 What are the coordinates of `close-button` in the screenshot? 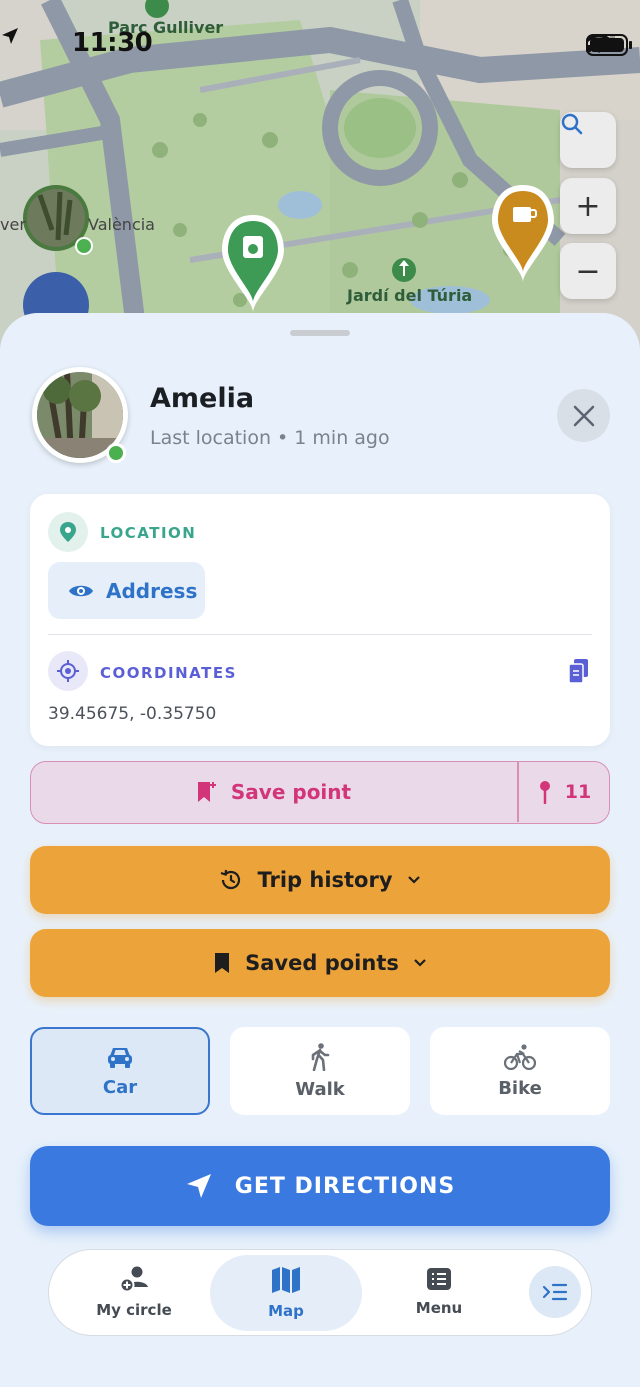 It's located at (583, 415).